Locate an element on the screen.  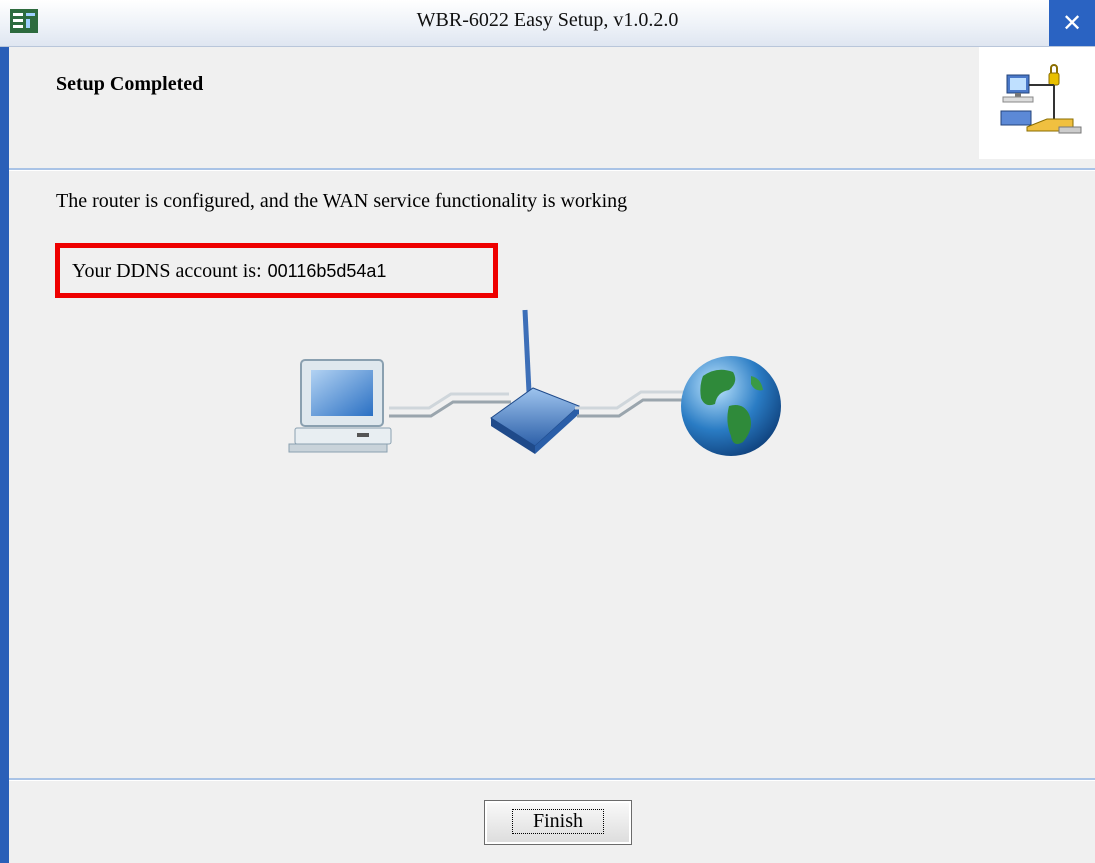
close-button: ✕ is located at coordinates (1072, 23).